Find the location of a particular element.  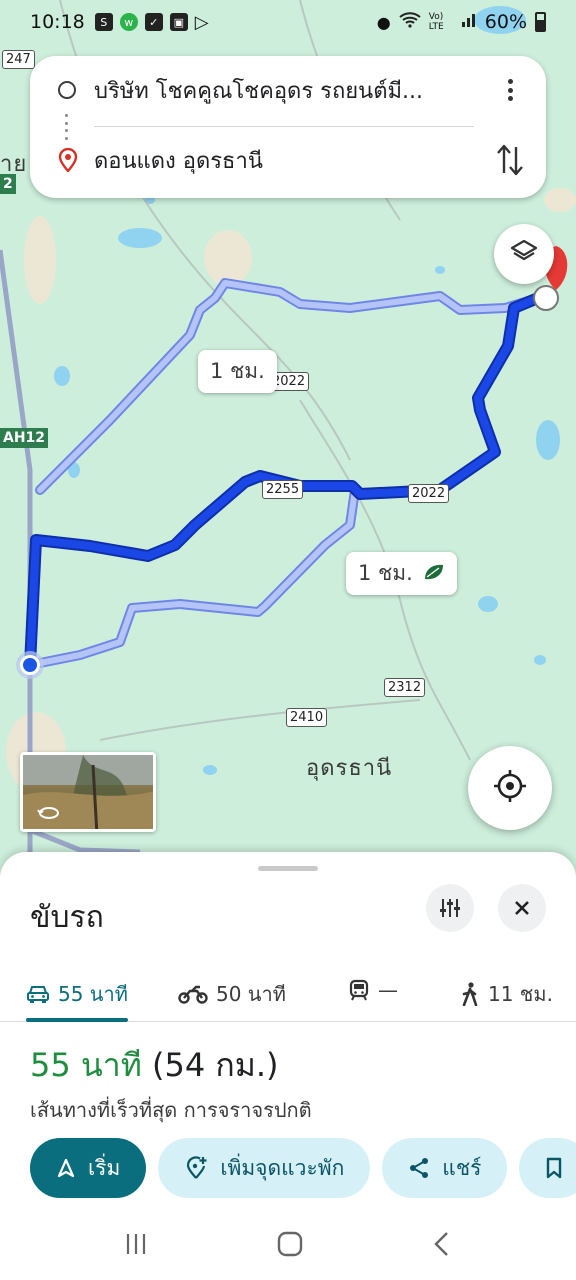

tab-driving: 55 นาที is located at coordinates (77, 994).